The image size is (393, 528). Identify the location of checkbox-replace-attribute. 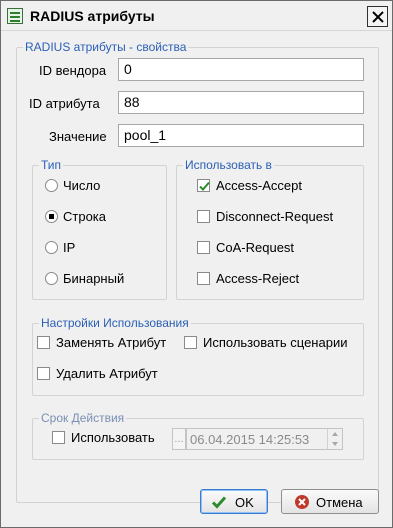
(43, 342).